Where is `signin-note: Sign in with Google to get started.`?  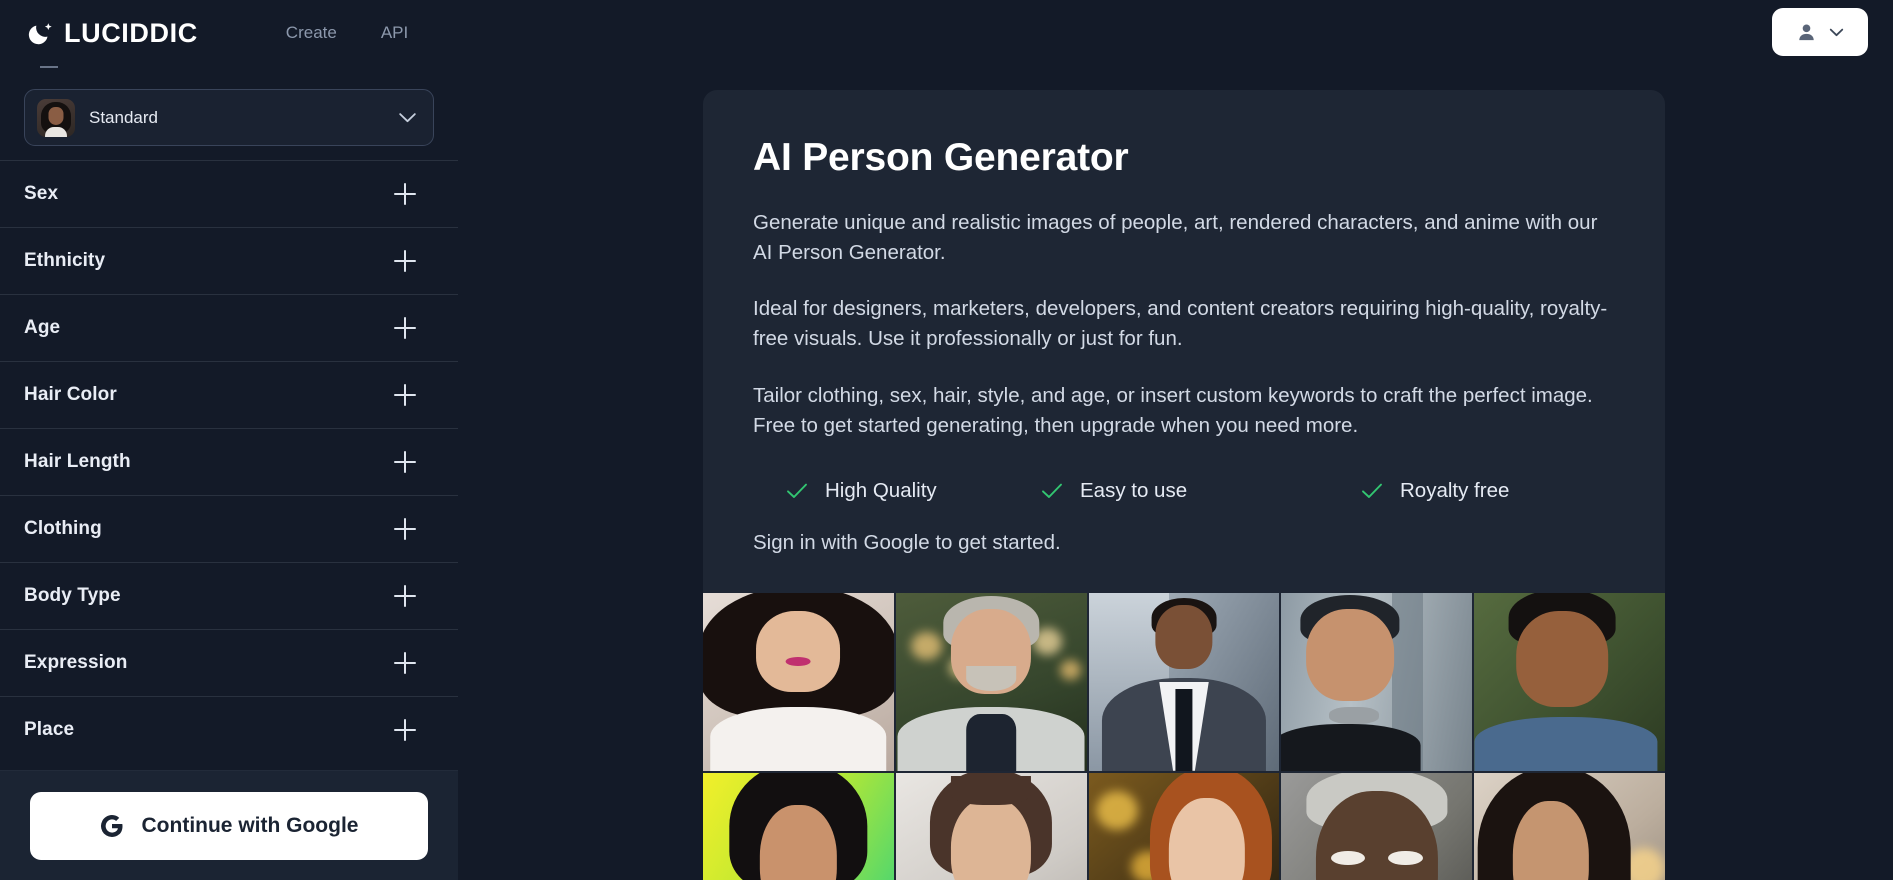
signin-note: Sign in with Google to get started. is located at coordinates (907, 542).